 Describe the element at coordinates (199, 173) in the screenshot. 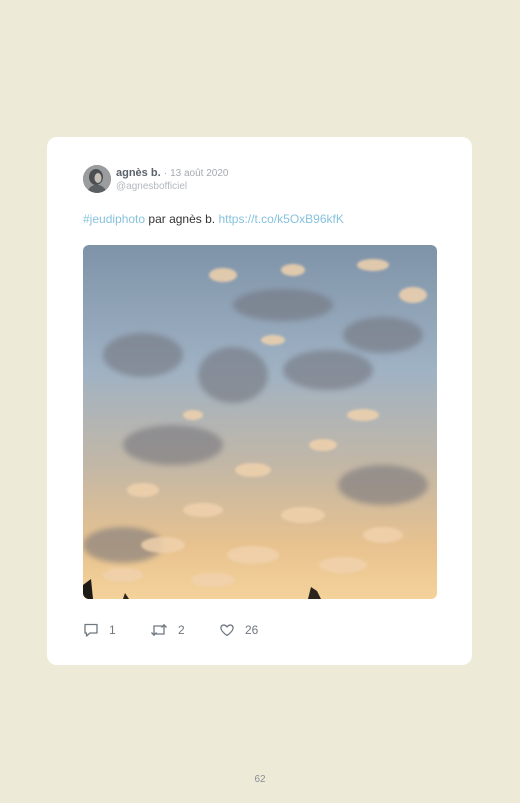

I see `tweet-date: 13 août 2020` at that location.